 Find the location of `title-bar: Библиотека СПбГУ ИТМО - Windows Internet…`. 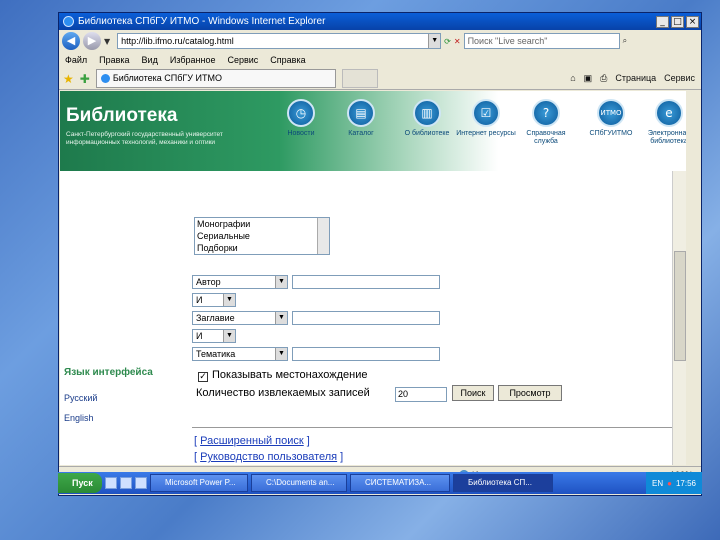

title-bar: Библиотека СПбГУ ИТМО - Windows Internet… is located at coordinates (380, 21).